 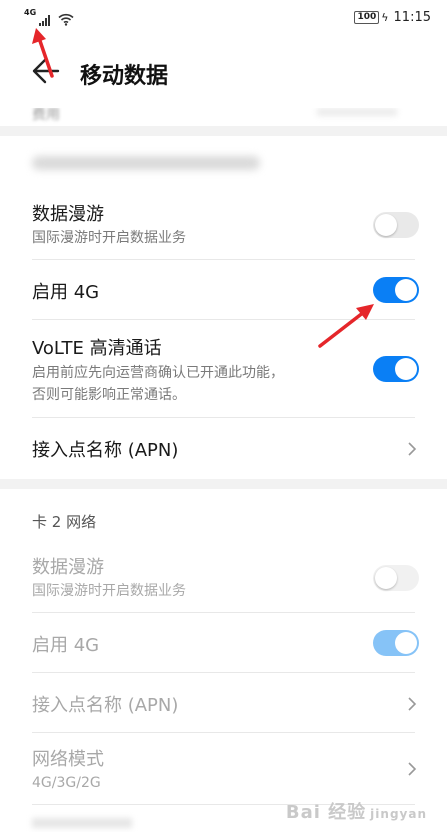 What do you see at coordinates (223, 72) in the screenshot?
I see `app-header: 移动数据` at bounding box center [223, 72].